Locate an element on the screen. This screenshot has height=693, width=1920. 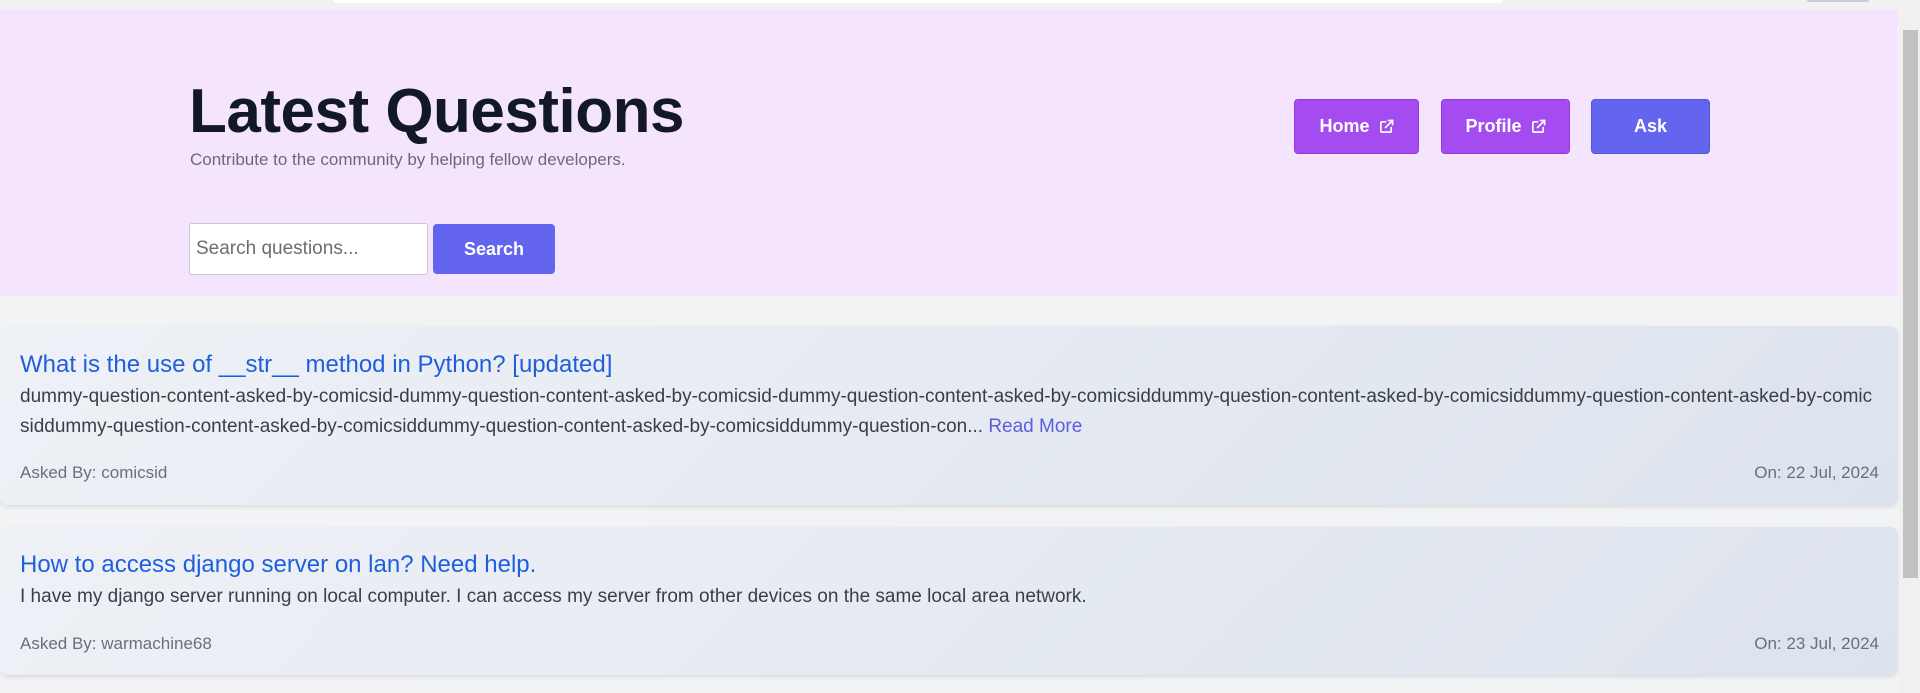
home-button: Home is located at coordinates (1356, 126).